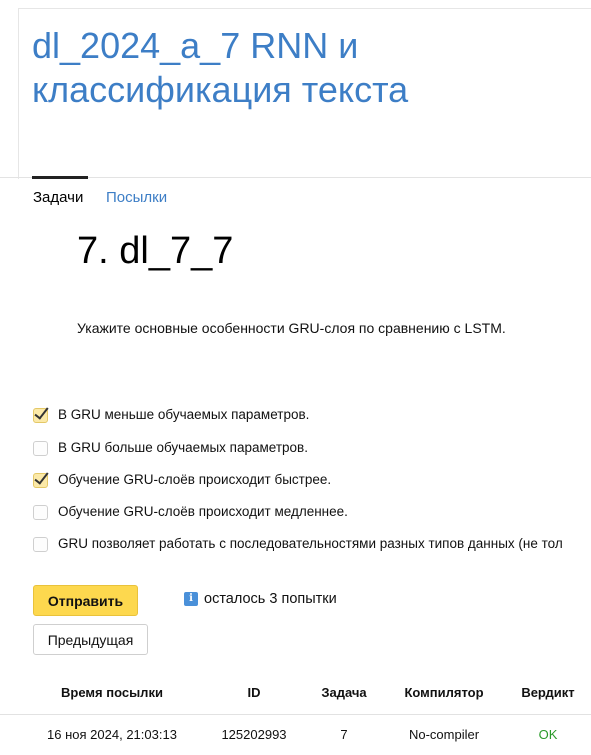 The width and height of the screenshot is (591, 755). Describe the element at coordinates (183, 447) in the screenshot. I see `option-label: В GRU больше обучаемых параметров.` at that location.